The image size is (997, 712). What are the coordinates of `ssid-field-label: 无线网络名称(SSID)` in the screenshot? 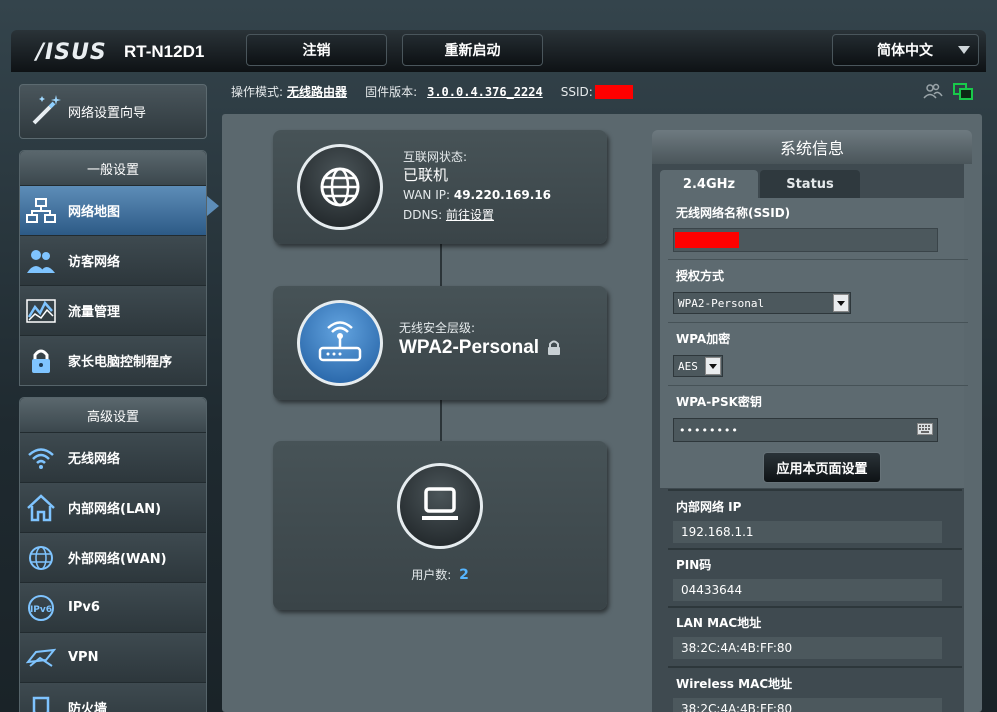 It's located at (733, 213).